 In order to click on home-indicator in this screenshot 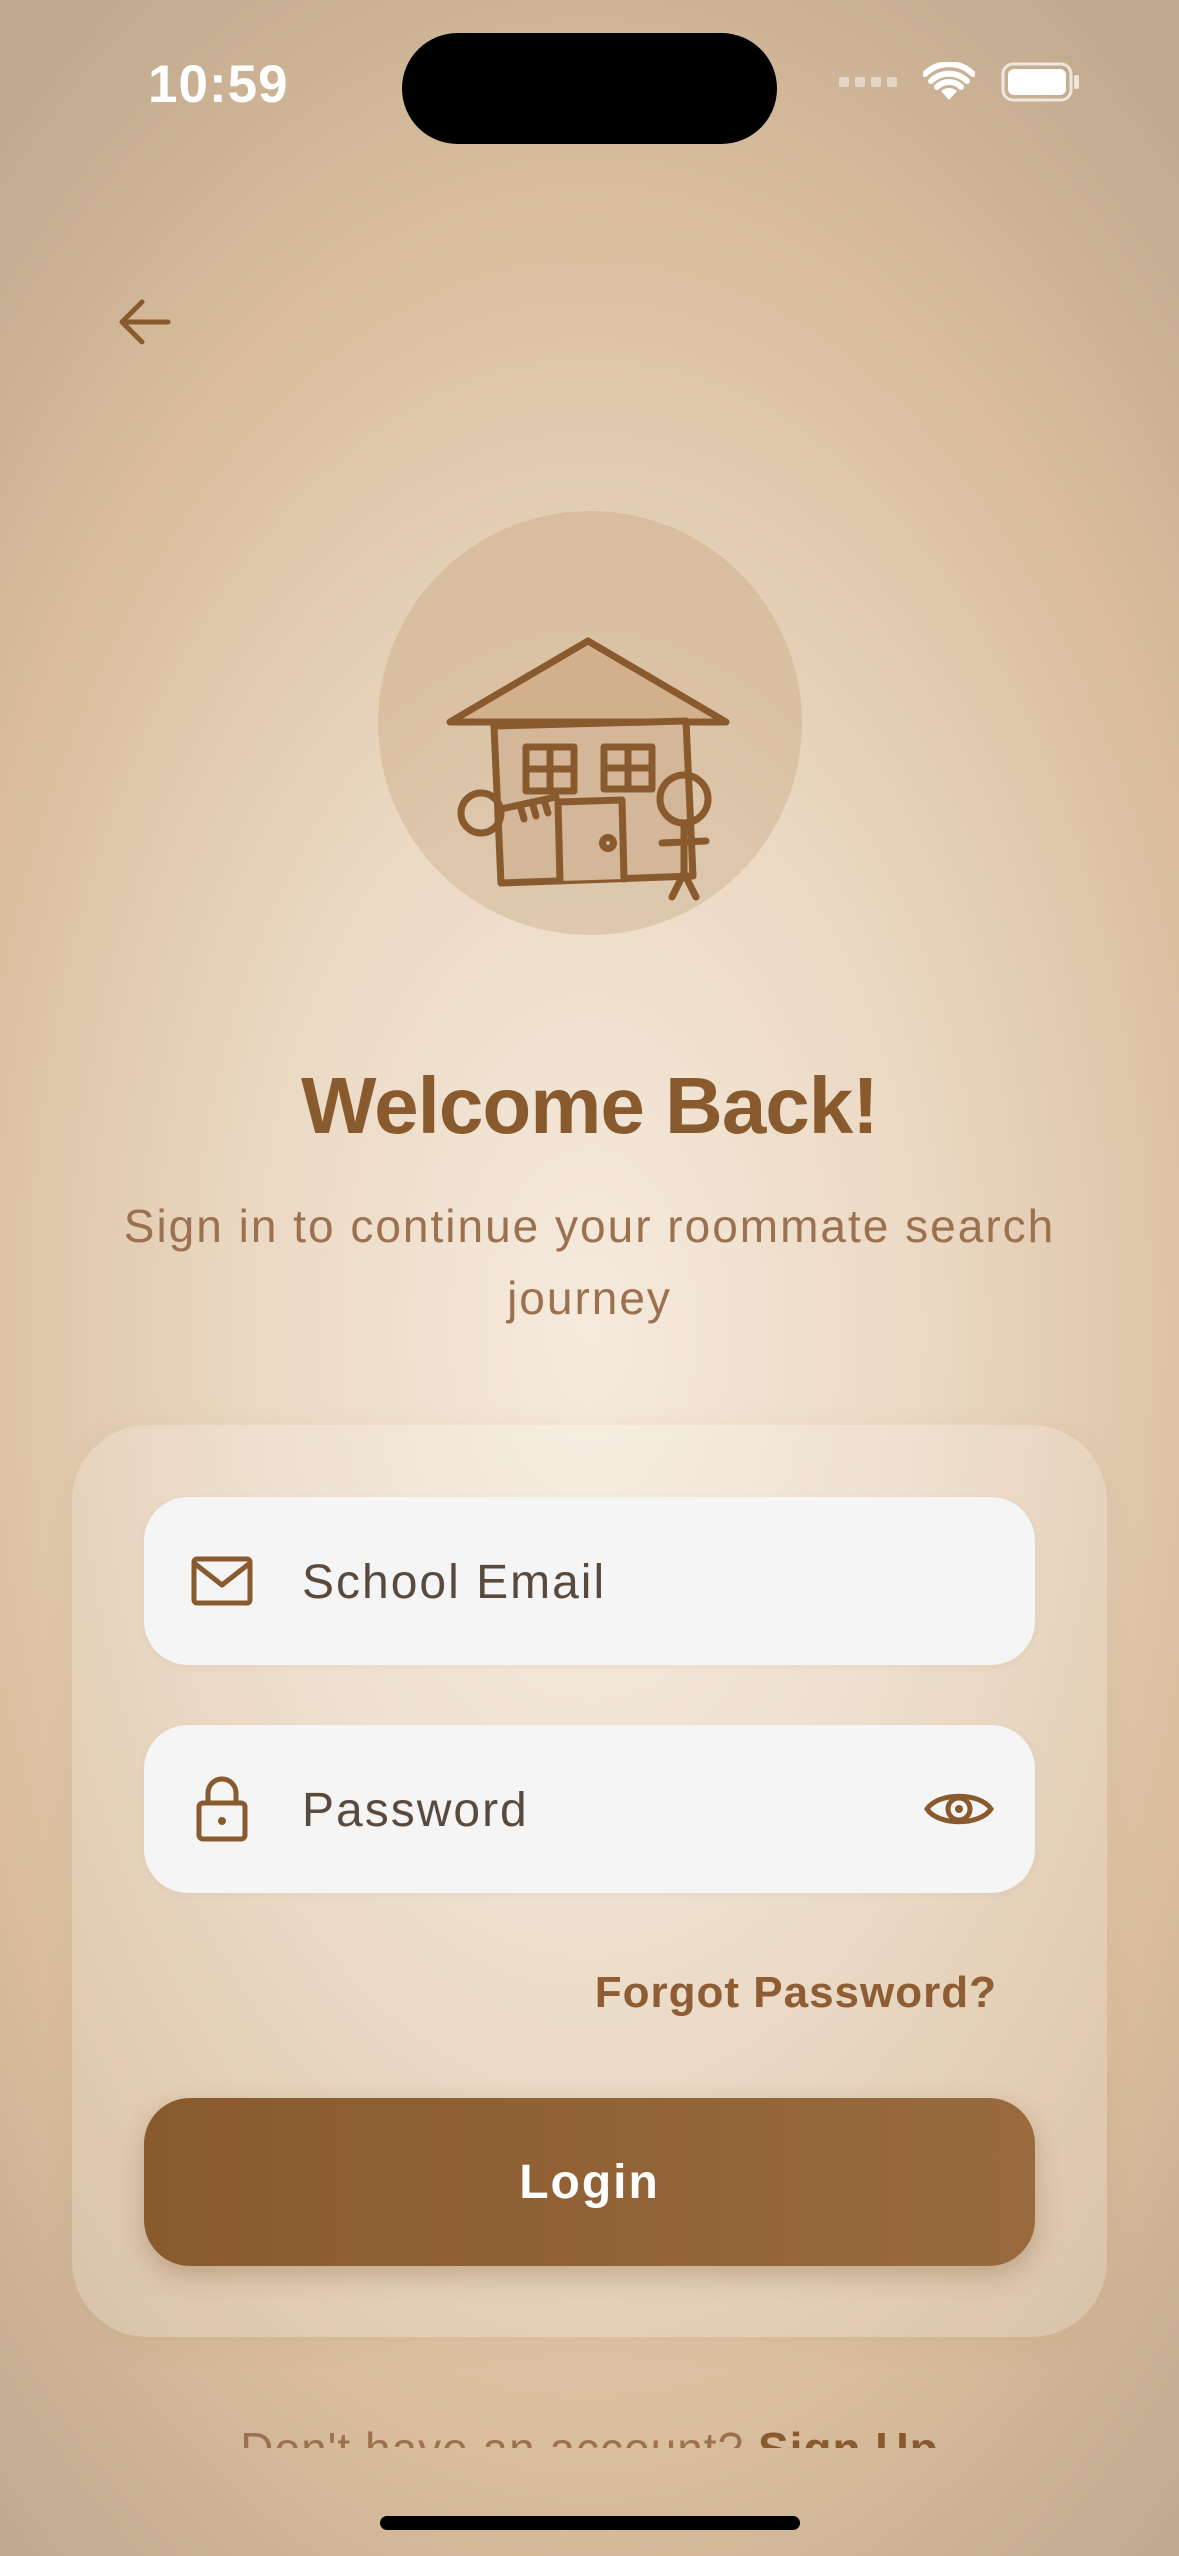, I will do `click(590, 2523)`.